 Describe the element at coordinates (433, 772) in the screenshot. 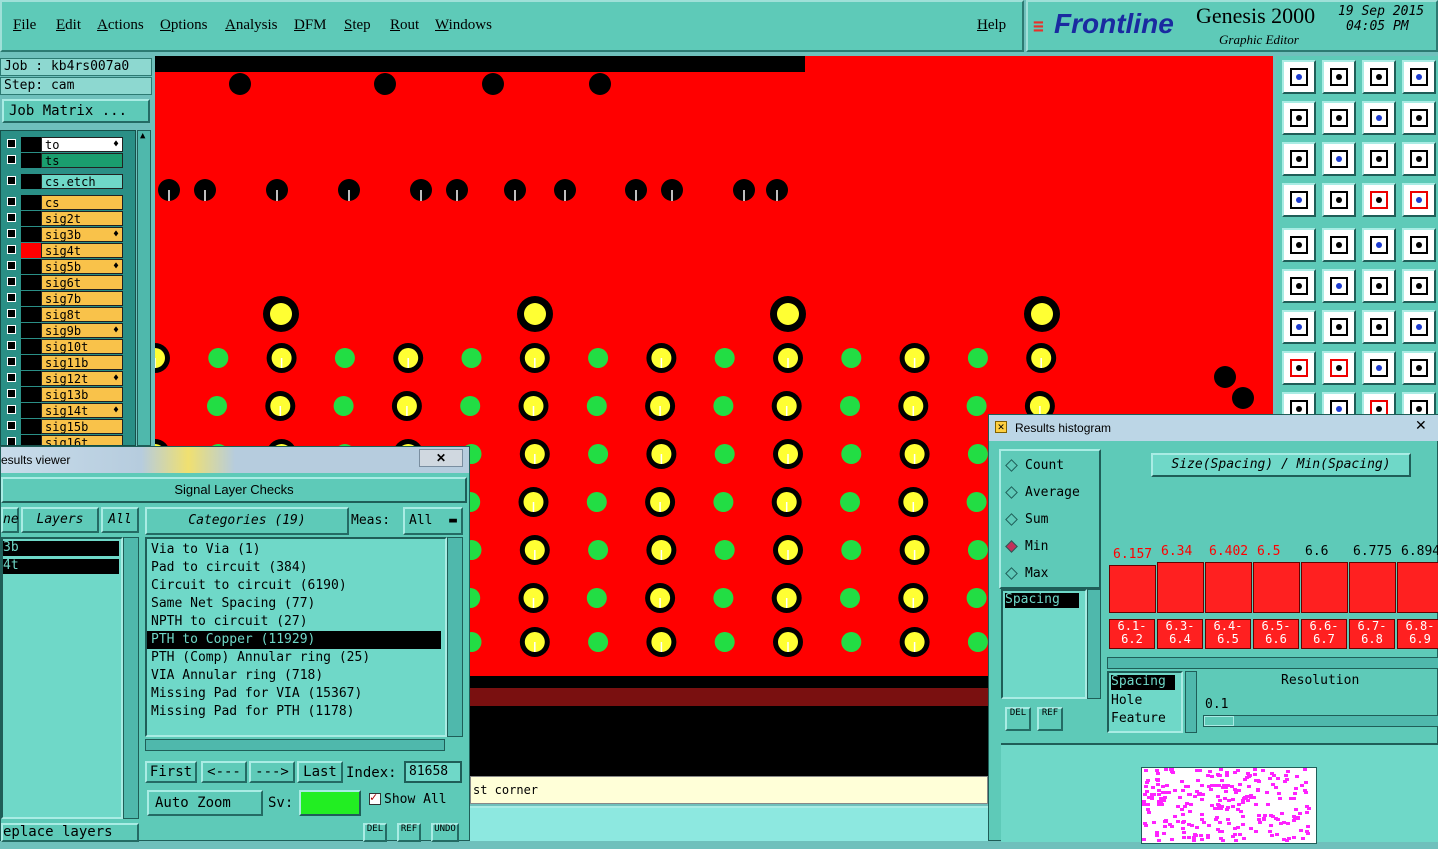

I see `index-input: 81658` at that location.